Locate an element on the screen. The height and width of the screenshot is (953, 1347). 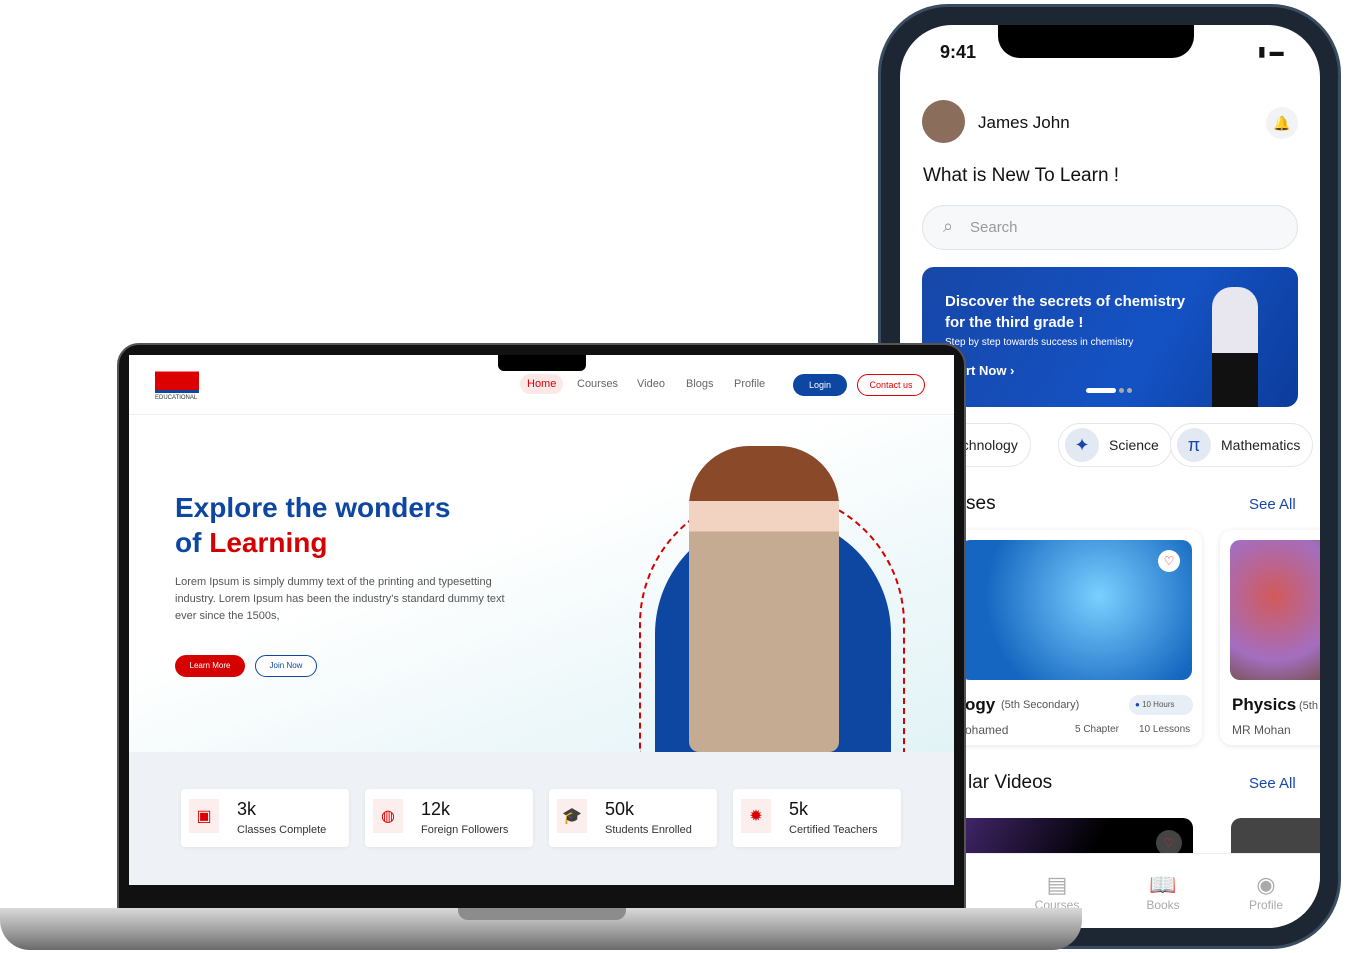
tab-label: Profile is located at coordinates (1265, 905).